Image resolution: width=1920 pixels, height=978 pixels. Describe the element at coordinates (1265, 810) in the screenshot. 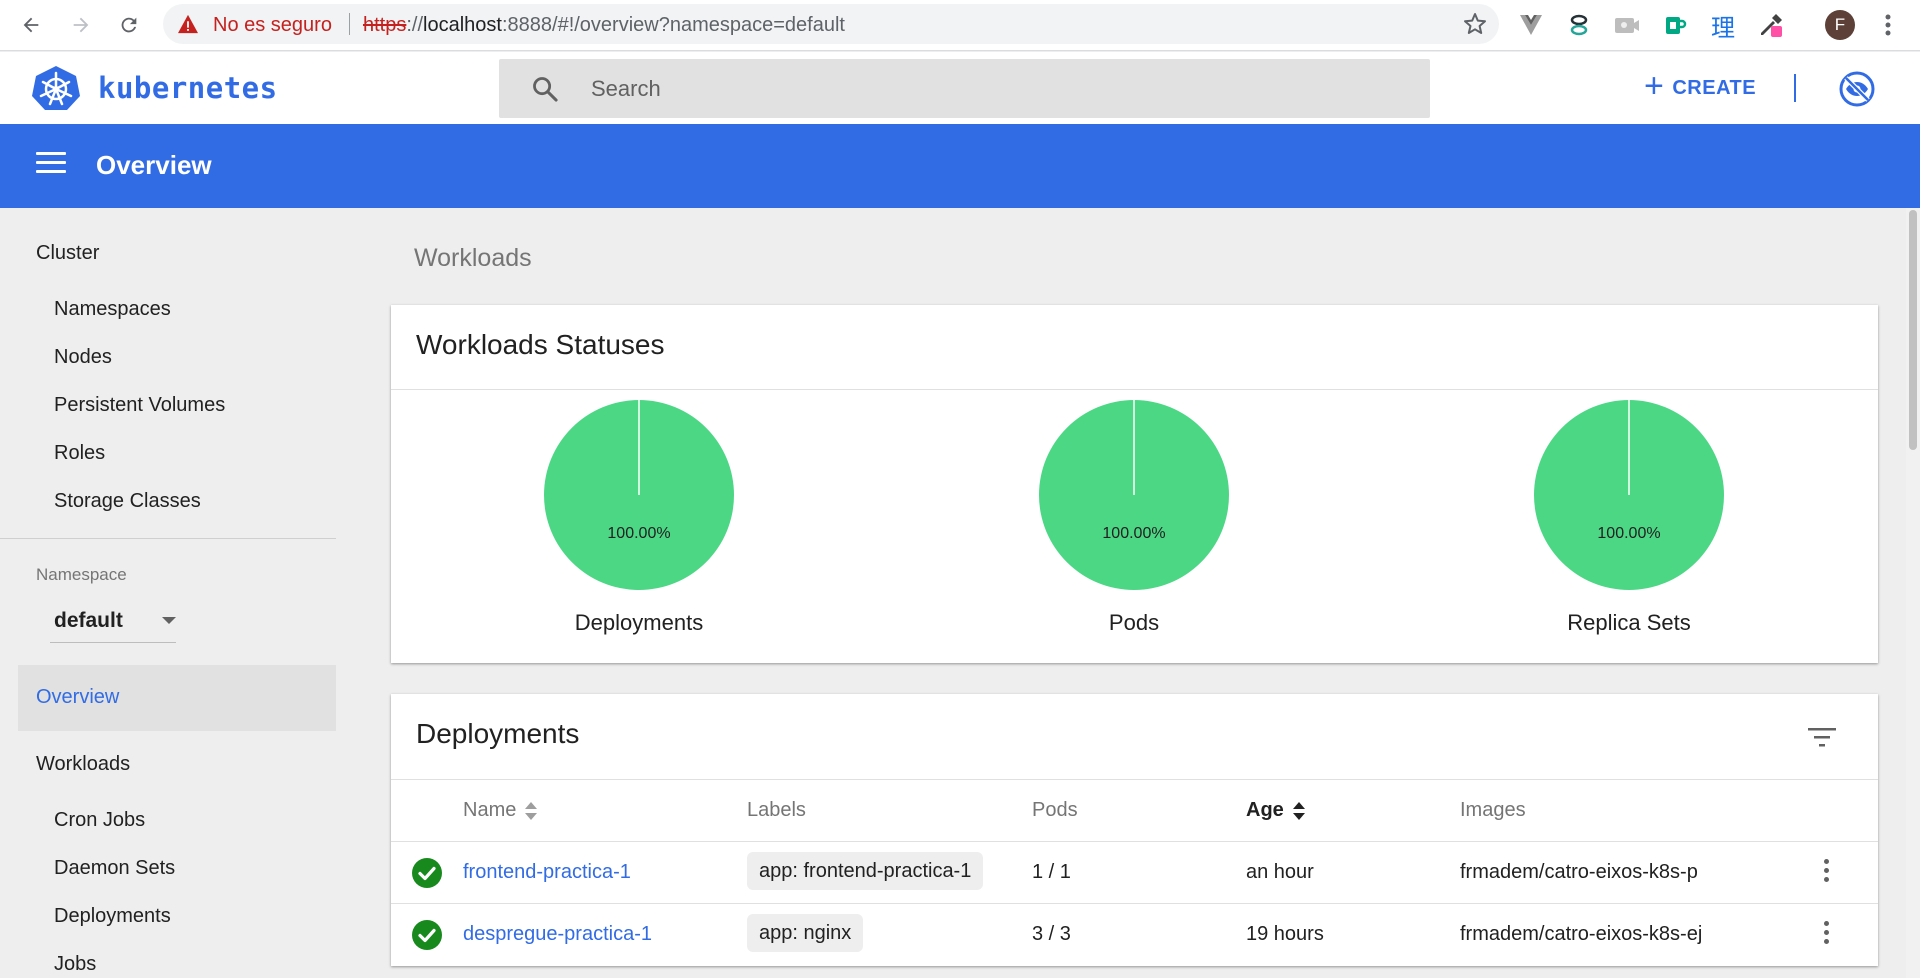

I see `column-header-label: Age` at that location.